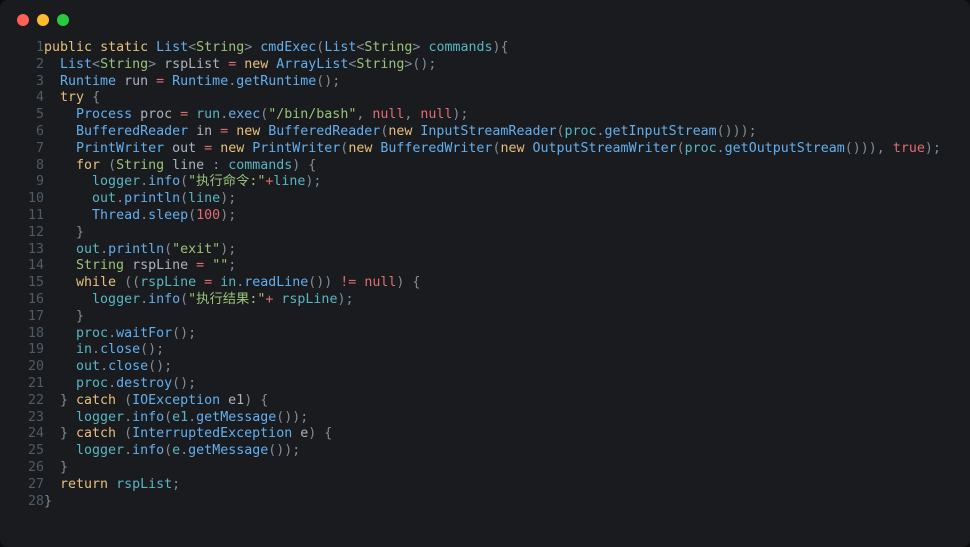  I want to click on line-source: logger.info(e.getMessage());, so click(492, 451).